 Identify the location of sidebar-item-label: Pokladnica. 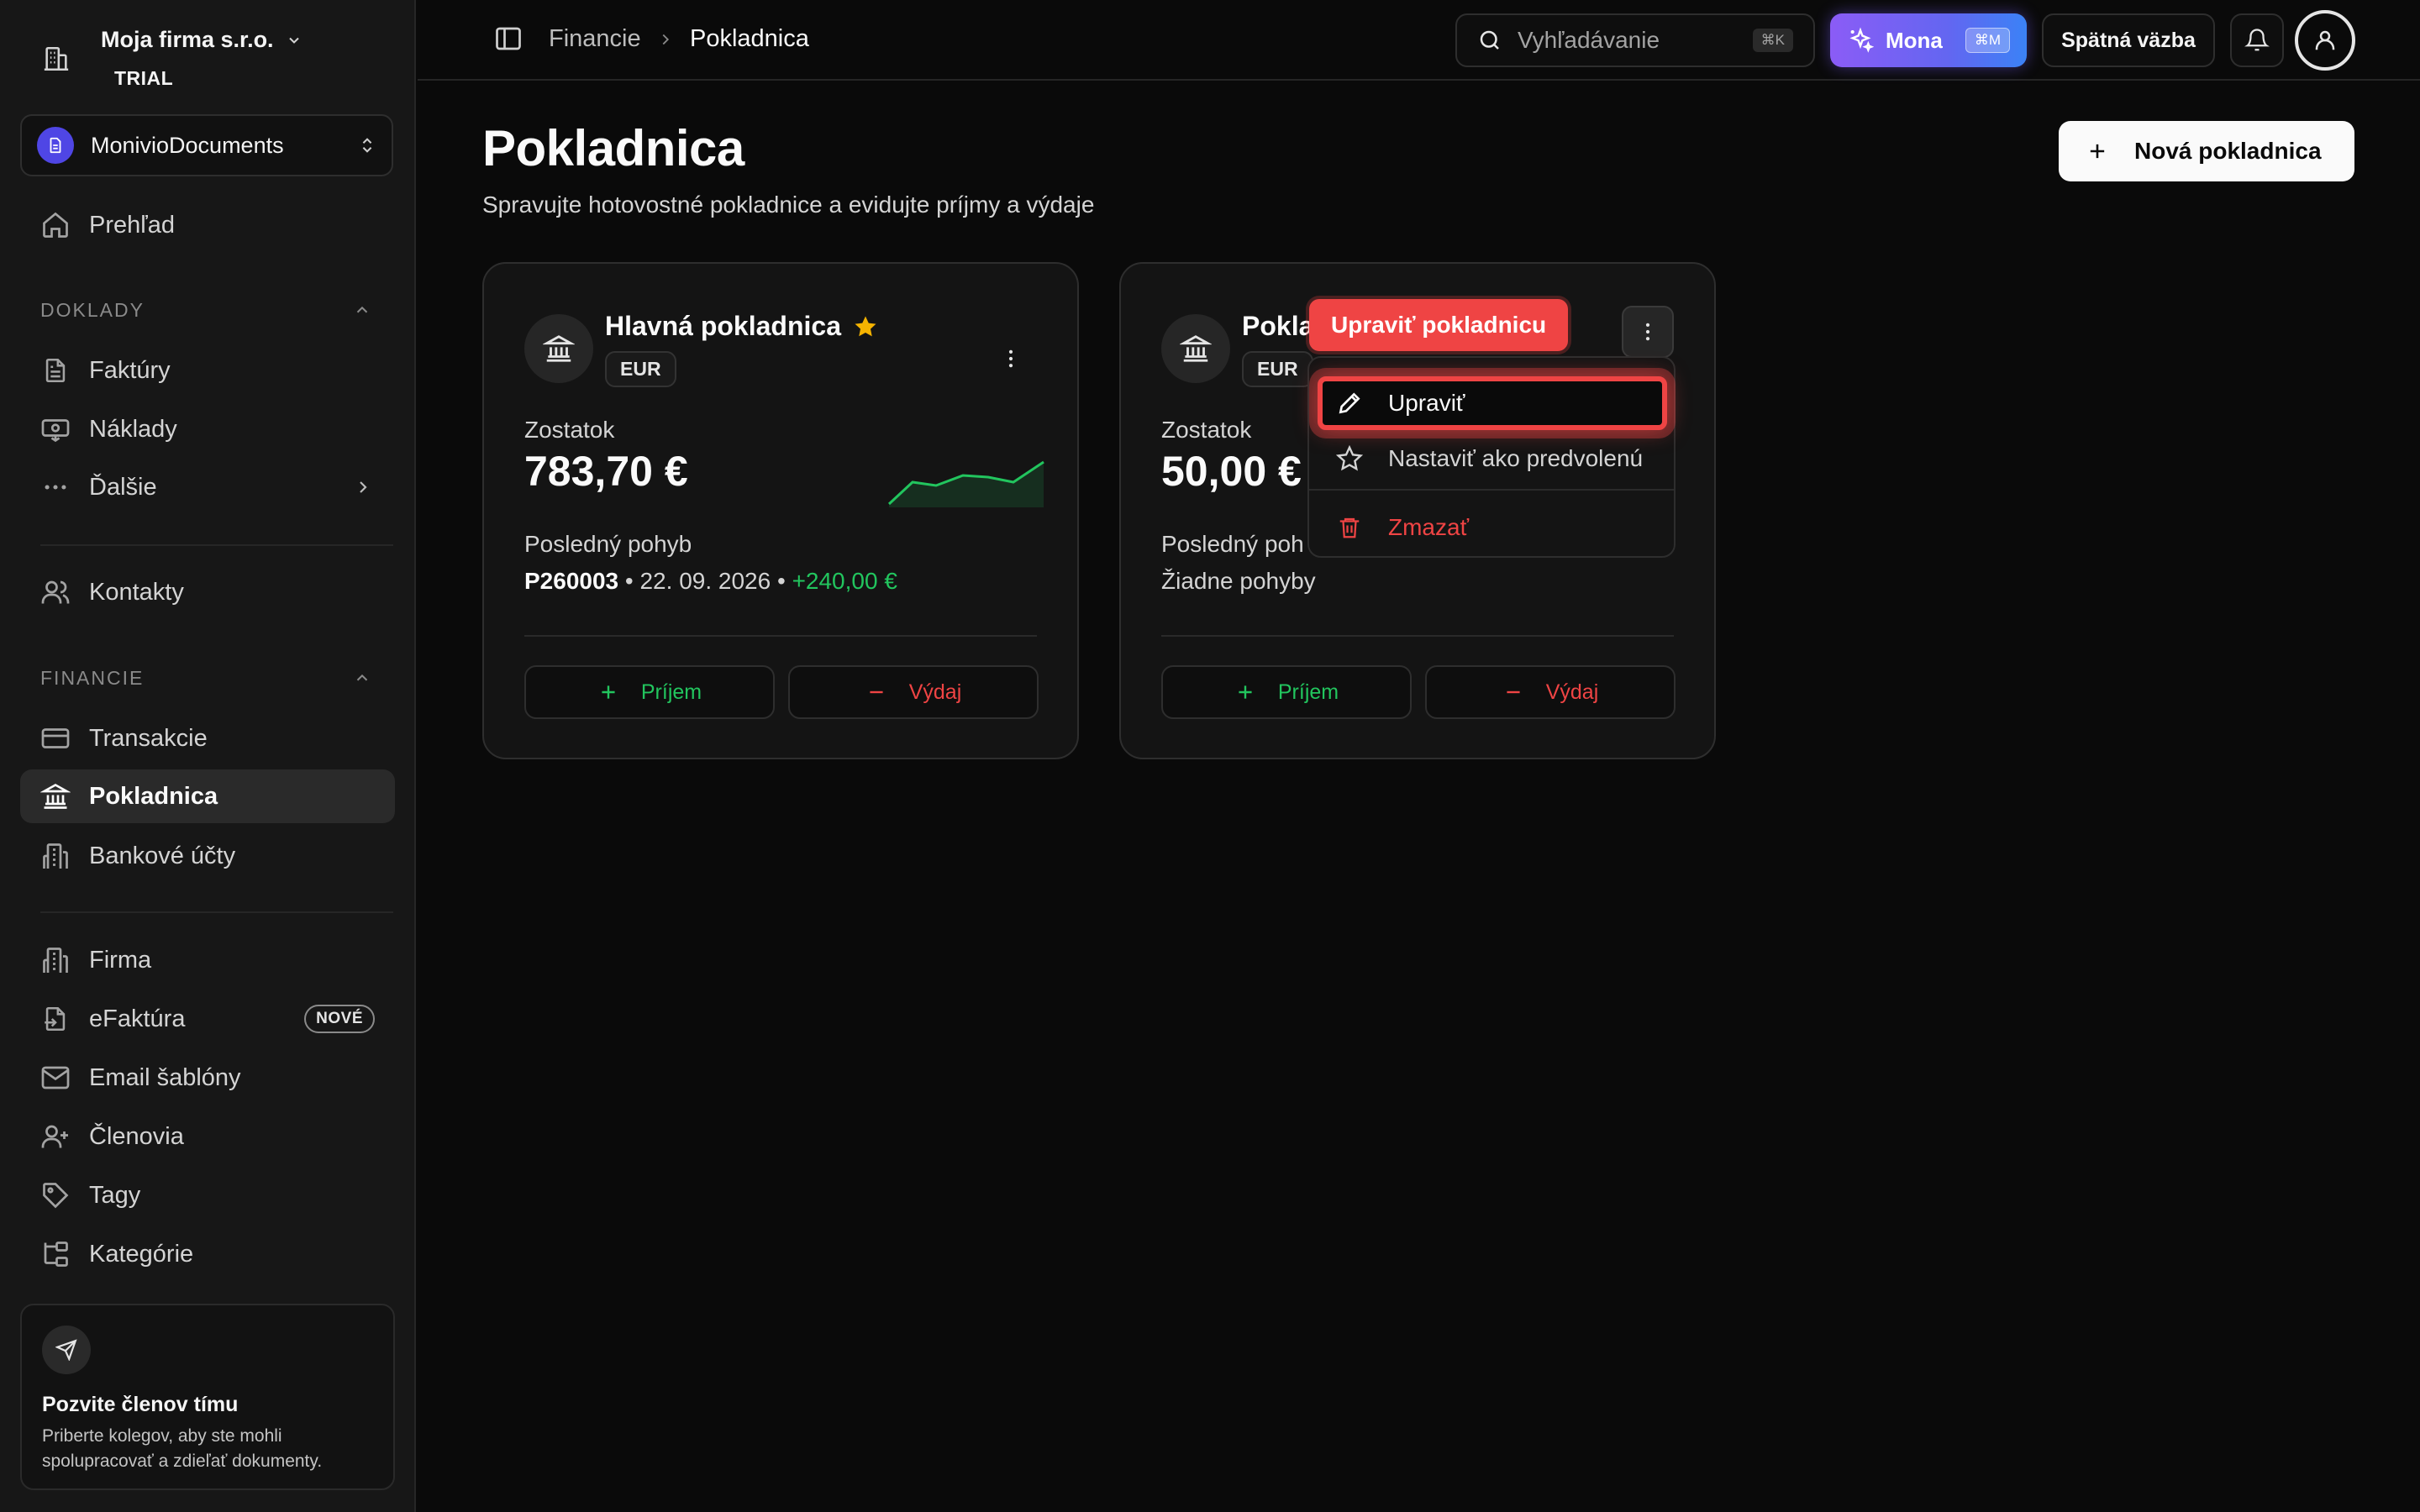
(153, 796).